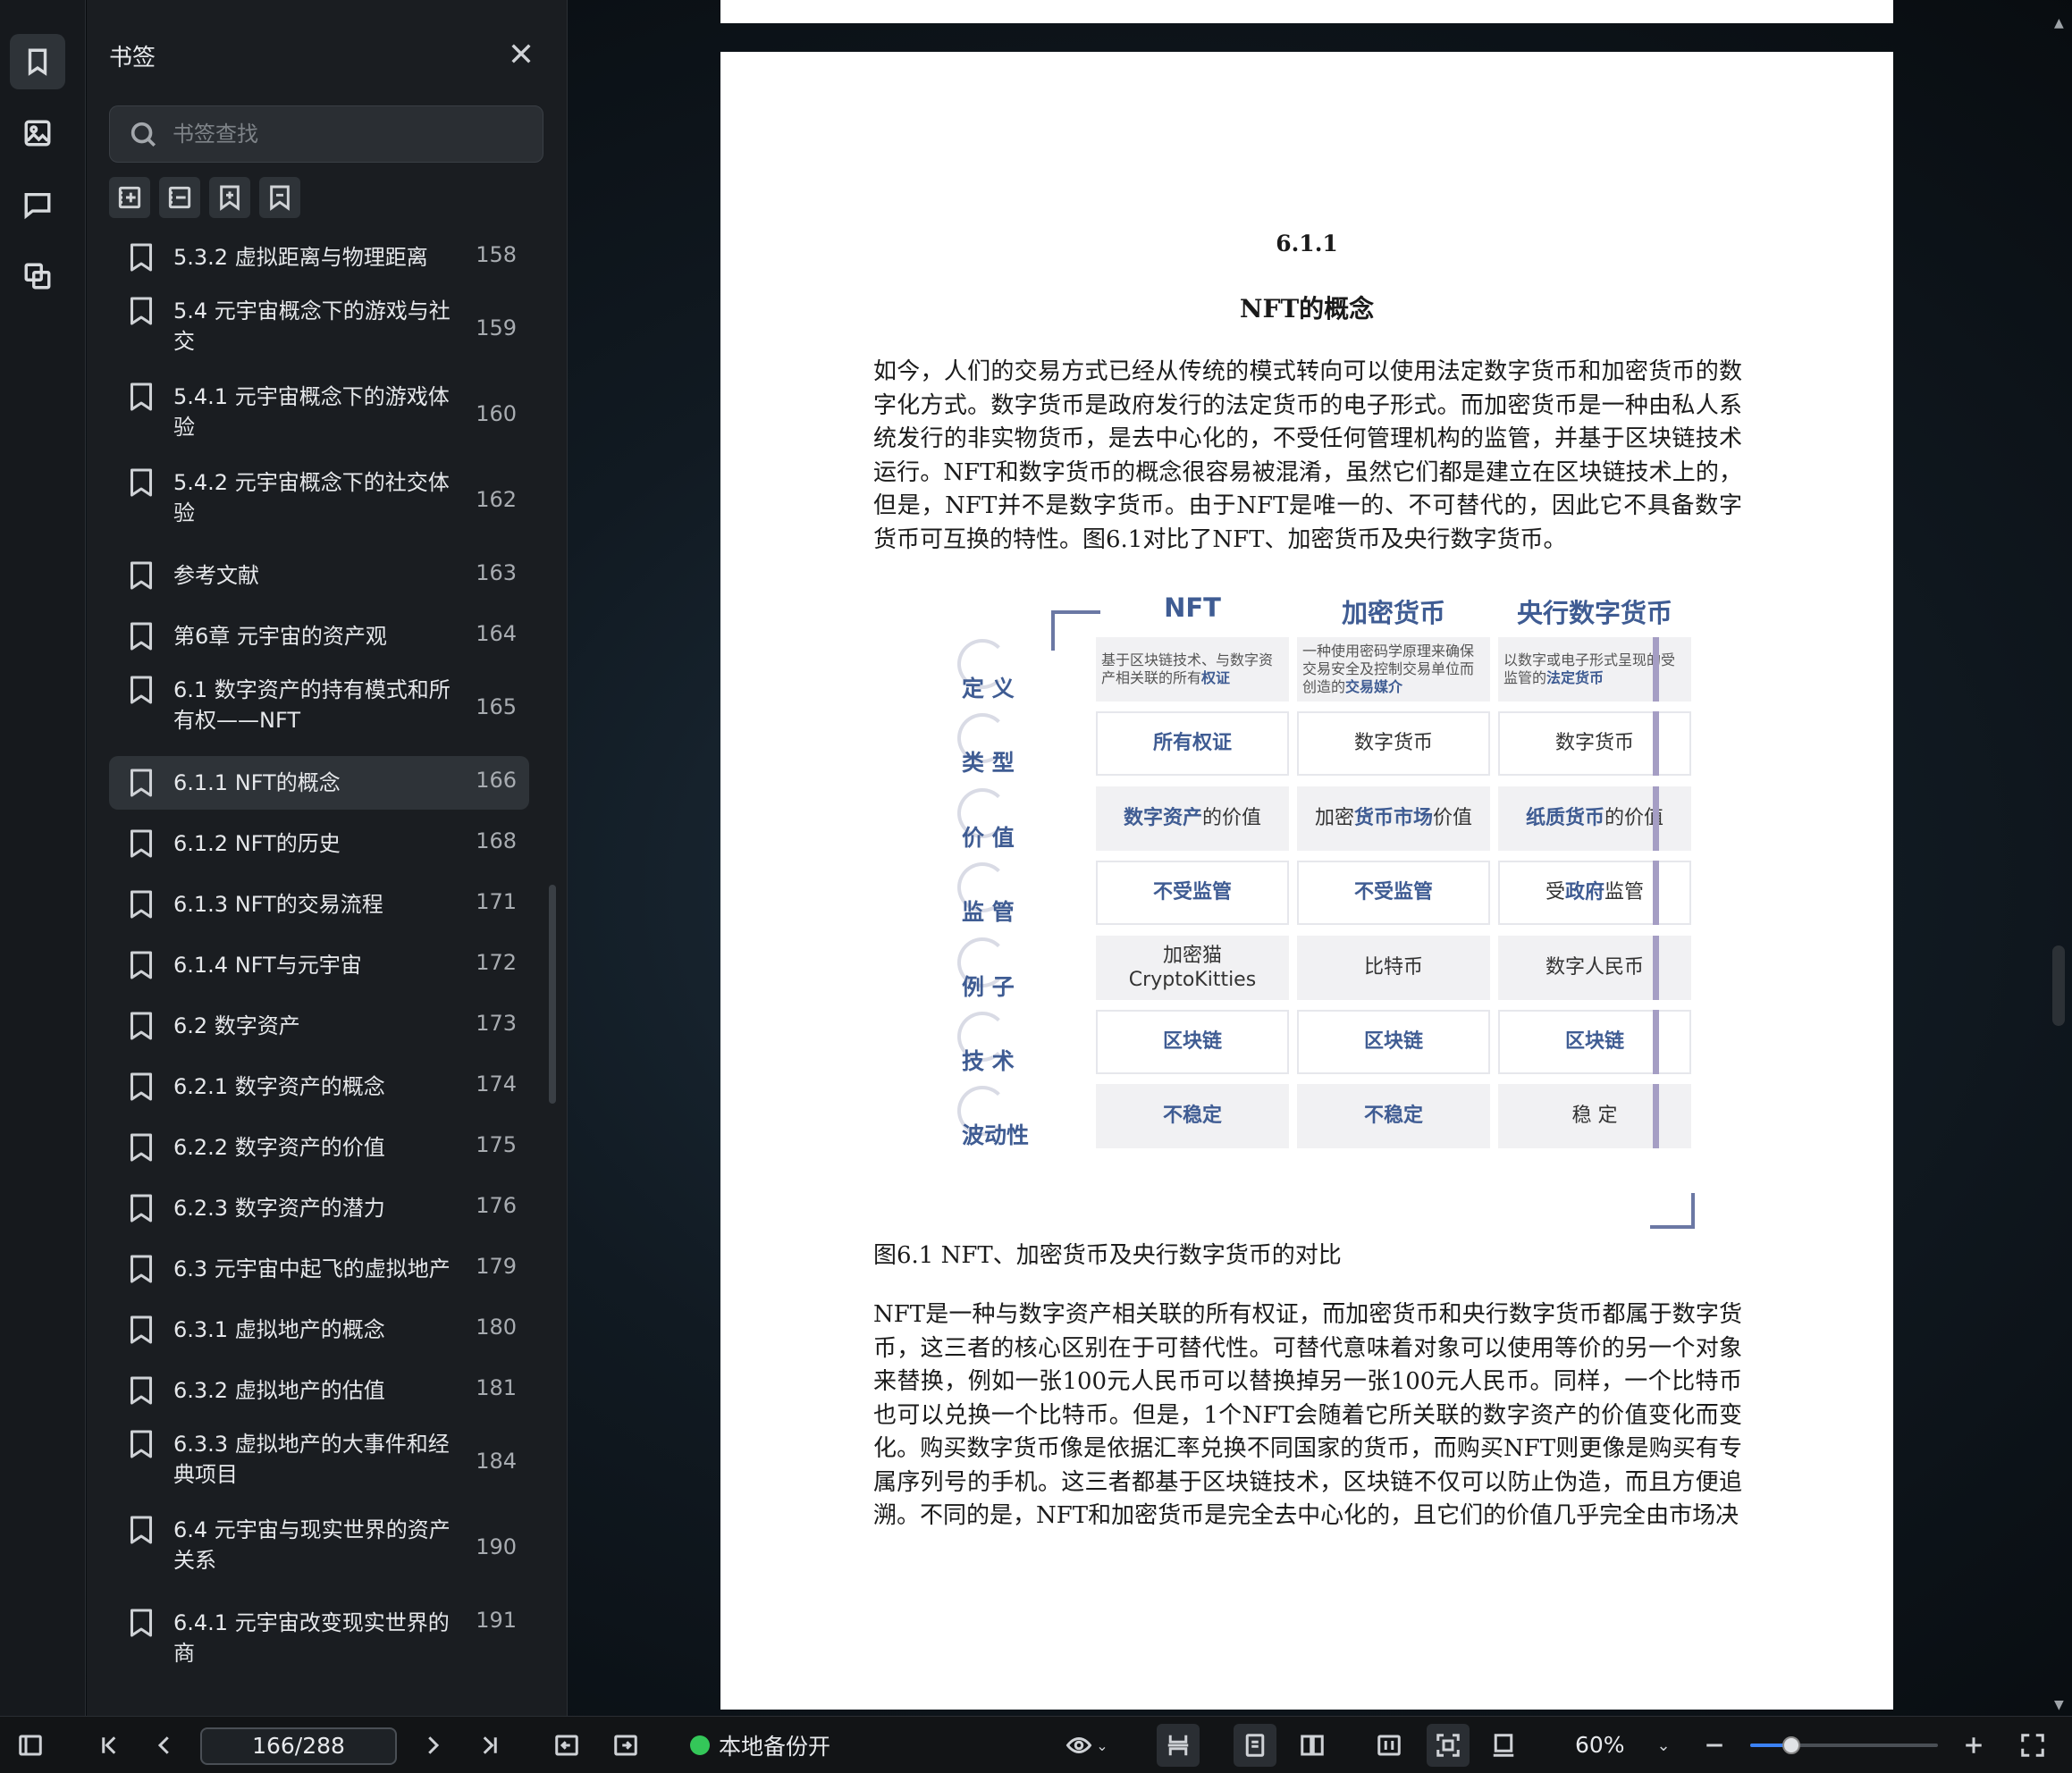  What do you see at coordinates (143, 135) in the screenshot?
I see `search-icon` at bounding box center [143, 135].